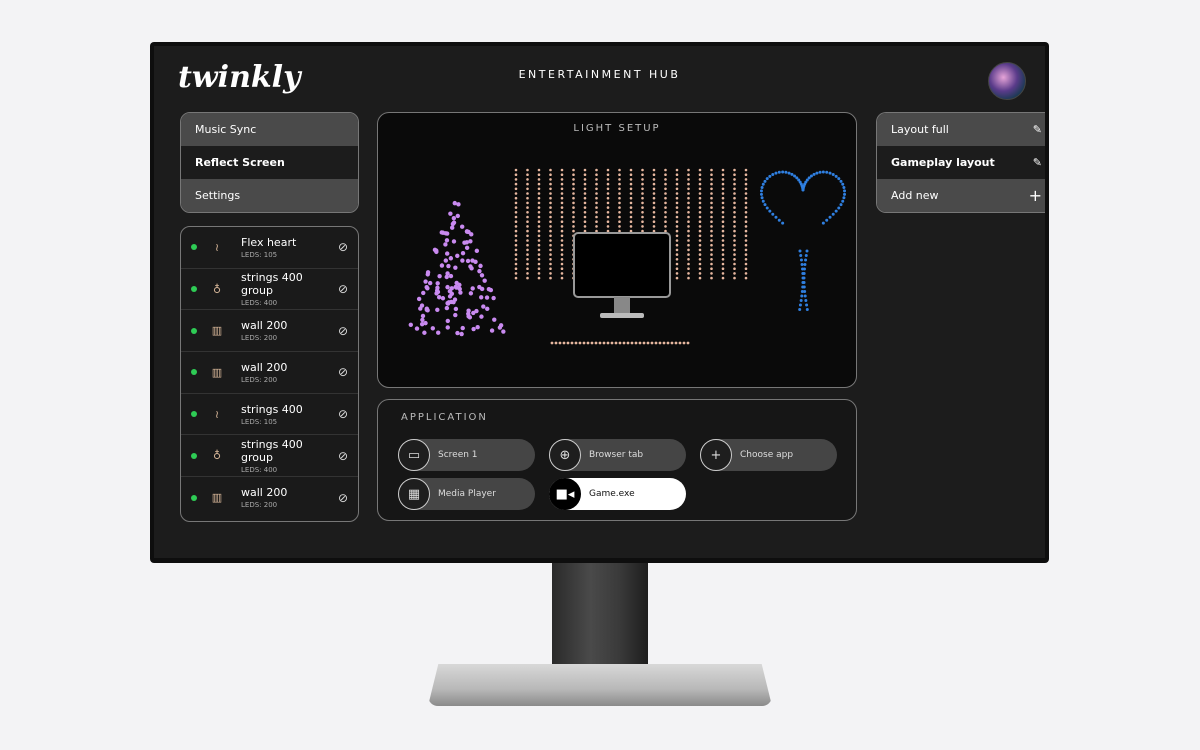  Describe the element at coordinates (217, 414) in the screenshot. I see `flex-icon: ≀` at that location.